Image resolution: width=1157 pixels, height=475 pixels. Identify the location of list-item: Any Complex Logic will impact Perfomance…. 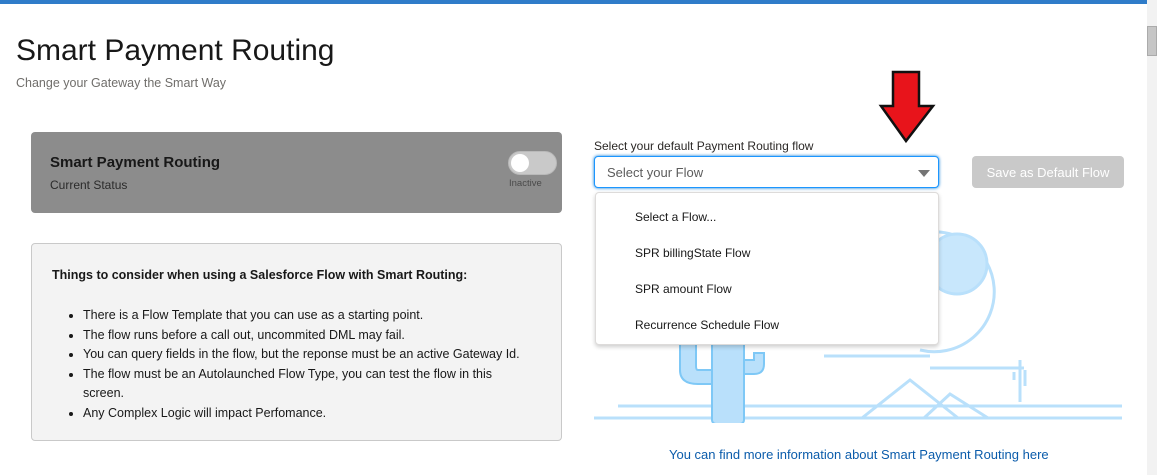
(305, 414).